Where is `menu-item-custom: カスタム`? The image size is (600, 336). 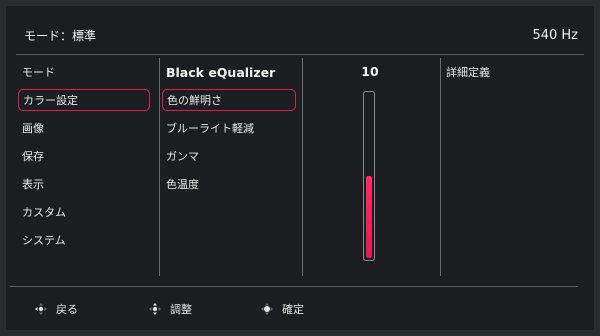 menu-item-custom: カスタム is located at coordinates (84, 213).